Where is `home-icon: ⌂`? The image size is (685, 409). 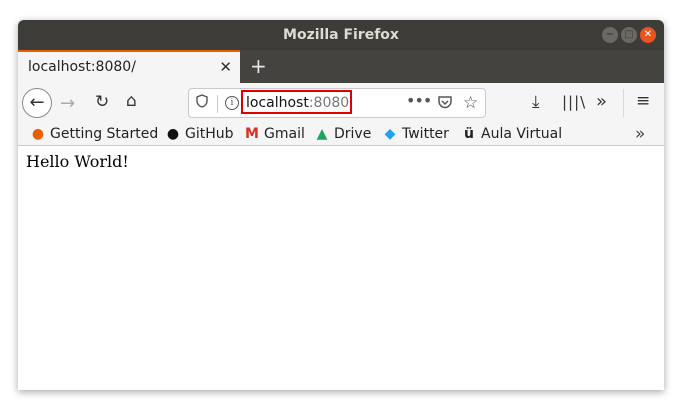
home-icon: ⌂ is located at coordinates (131, 101).